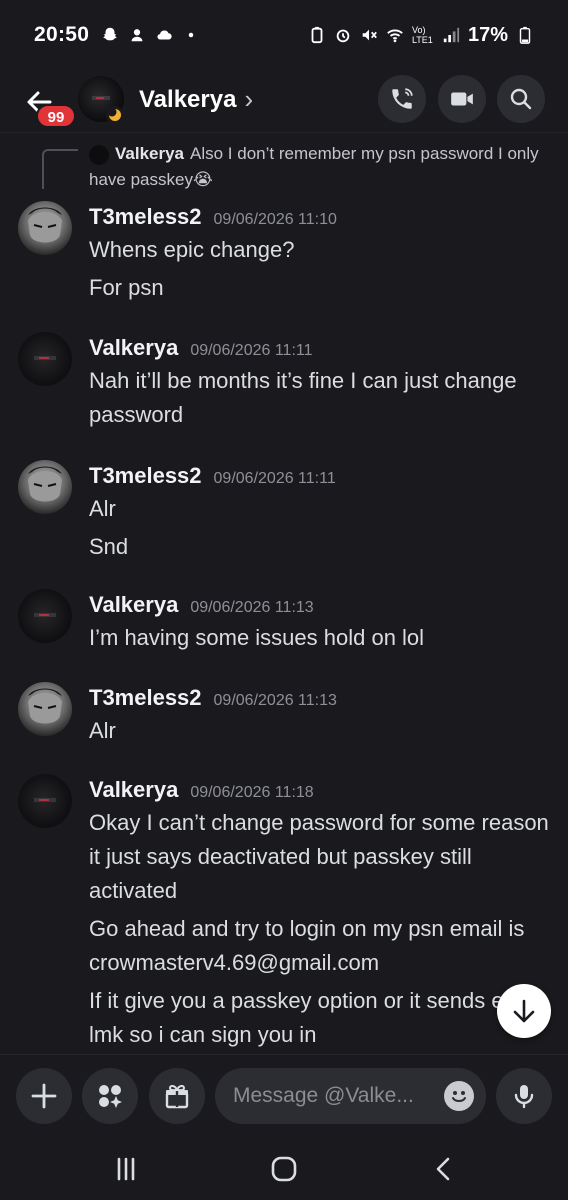 Image resolution: width=568 pixels, height=1200 pixels. What do you see at coordinates (62, 34) in the screenshot?
I see `status-time: 20:50` at bounding box center [62, 34].